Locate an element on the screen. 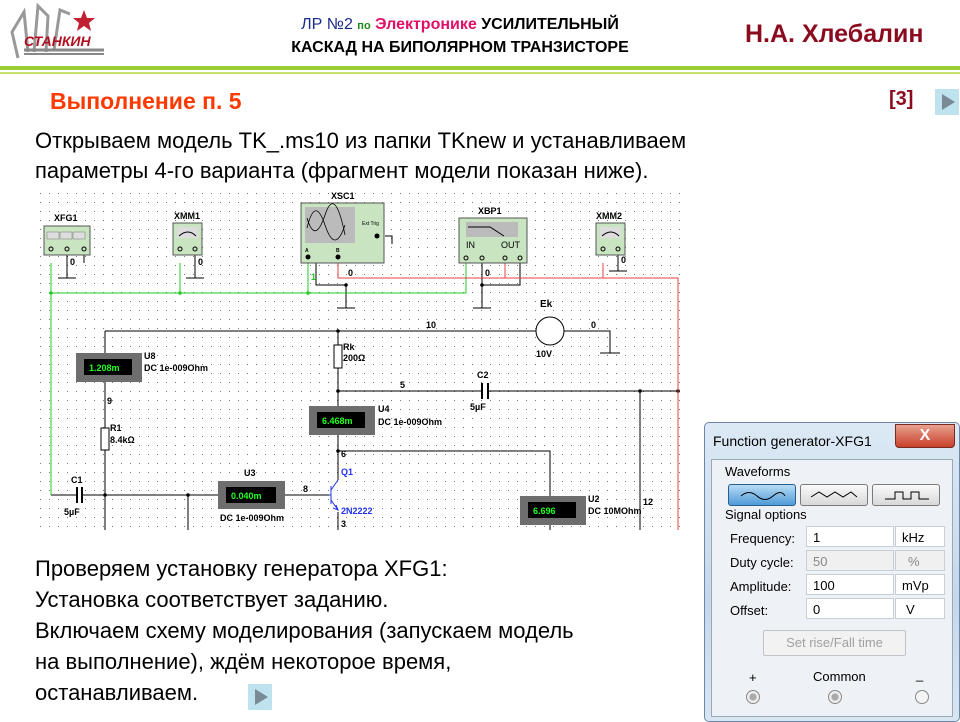 The width and height of the screenshot is (960, 722). r1-value: 8.4kΩ is located at coordinates (122, 440).